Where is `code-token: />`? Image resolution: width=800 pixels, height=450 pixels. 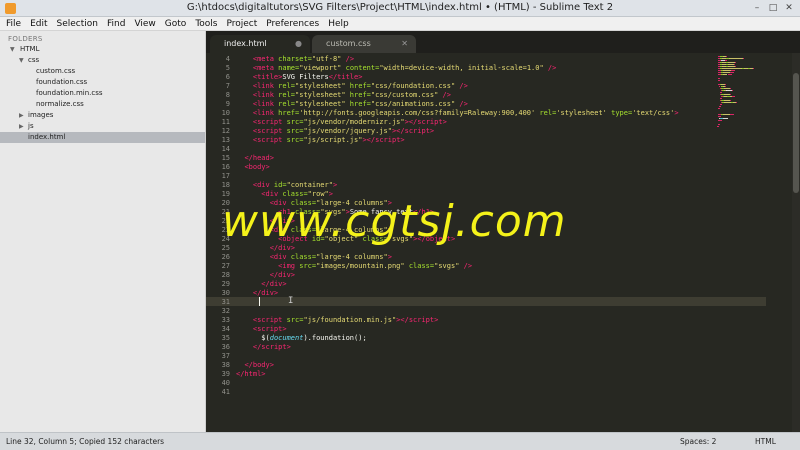
code-token: /> is located at coordinates (444, 95).